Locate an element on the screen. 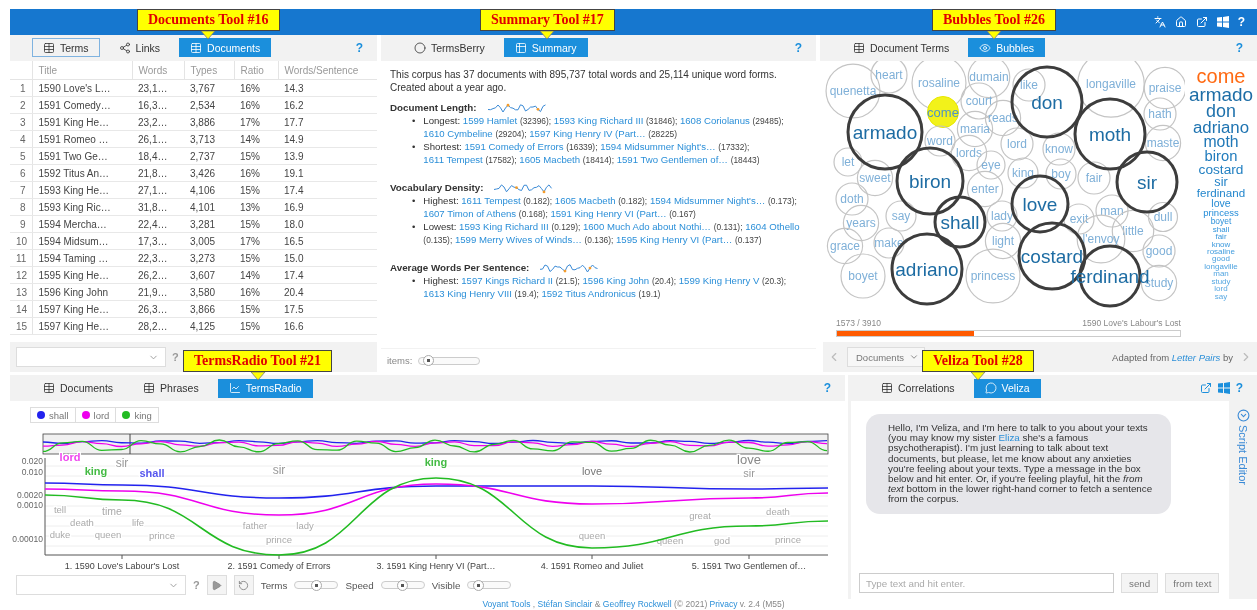 The width and height of the screenshot is (1257, 610). legend-item: shall is located at coordinates (53, 415).